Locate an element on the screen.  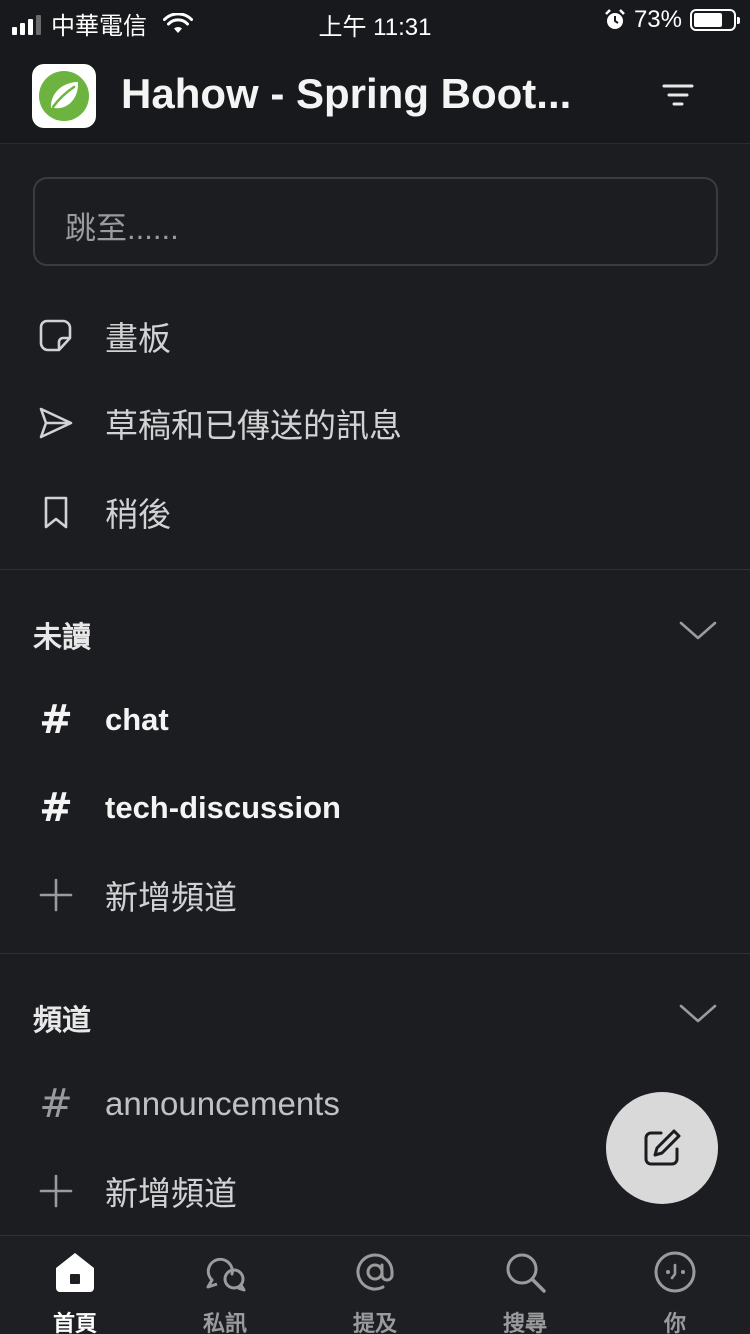
channel-name: announcements is located at coordinates (222, 1103).